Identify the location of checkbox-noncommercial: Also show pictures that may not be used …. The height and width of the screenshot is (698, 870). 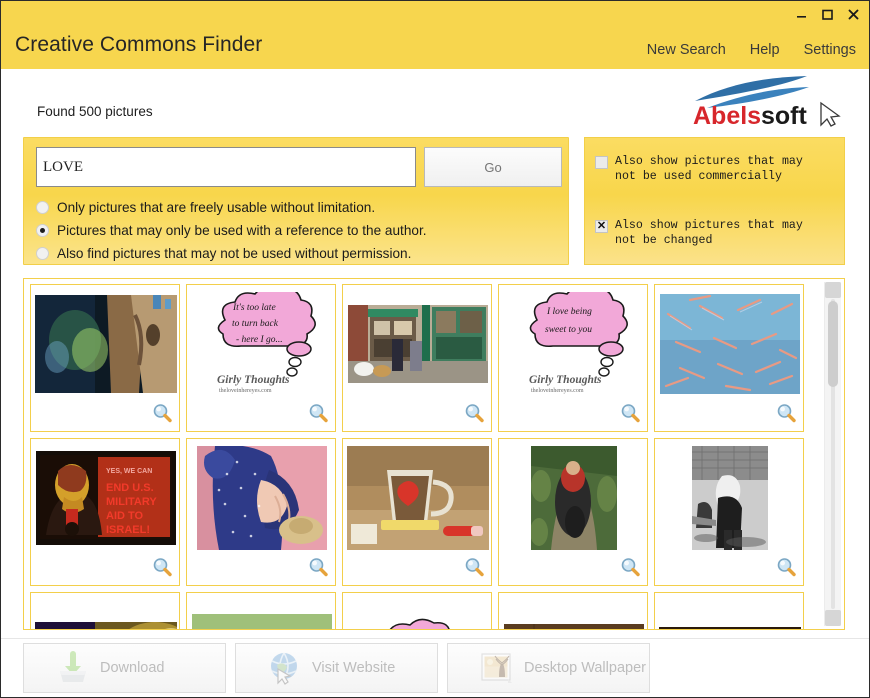
(712, 169).